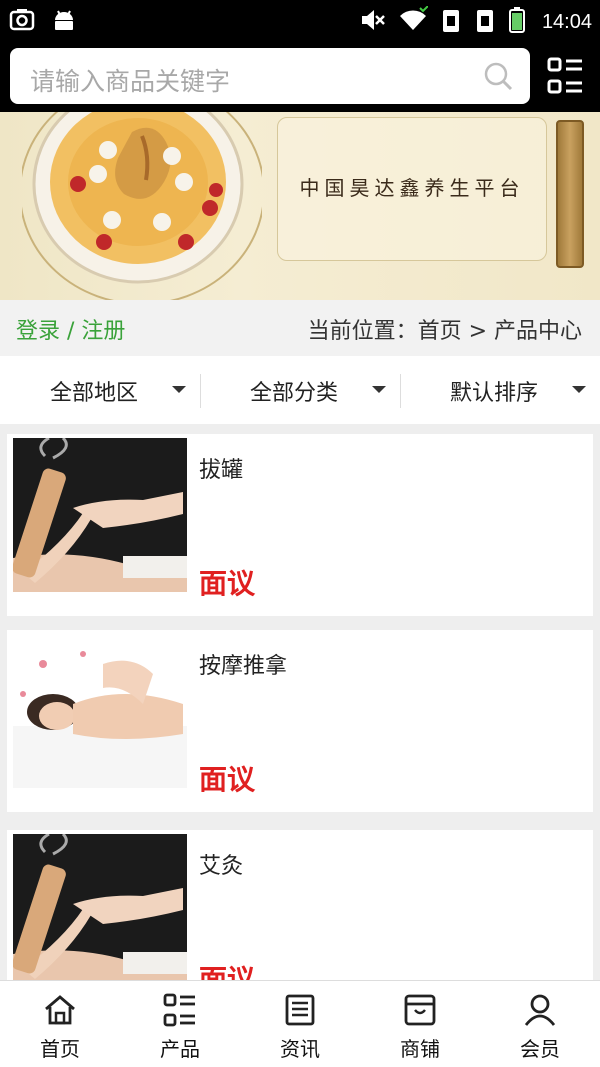 Image resolution: width=600 pixels, height=1067 pixels. What do you see at coordinates (64, 22) in the screenshot?
I see `android-icon` at bounding box center [64, 22].